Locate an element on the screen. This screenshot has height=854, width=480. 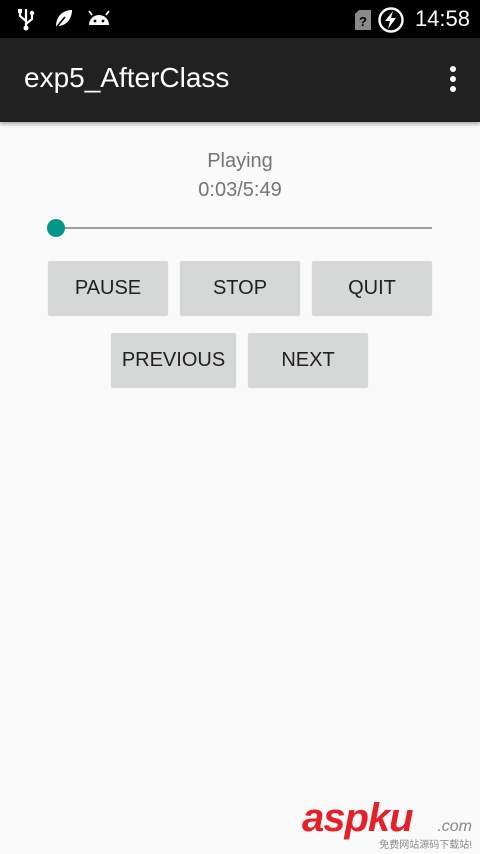
playback-state: Playing is located at coordinates (240, 161).